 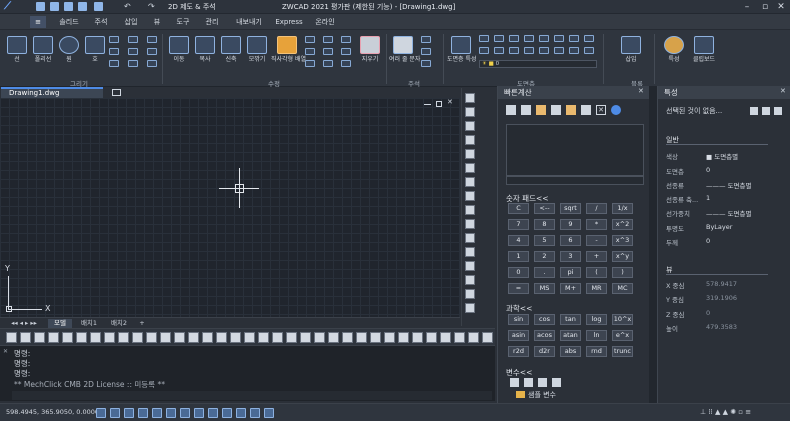 I want to click on calc-button: *, so click(x=596, y=224).